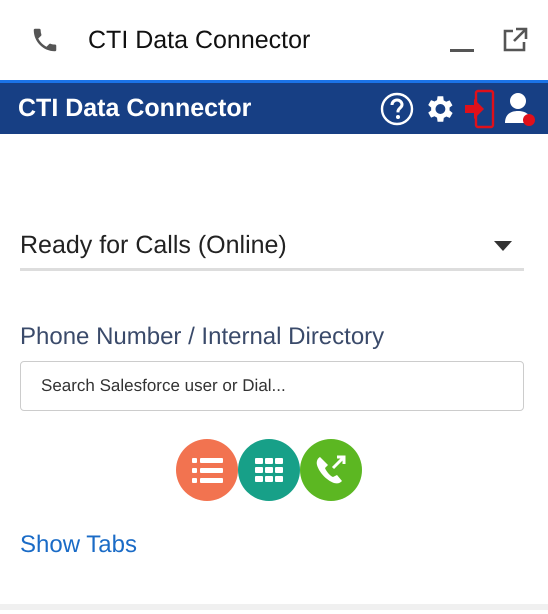  I want to click on field-label: Phone Number / Internal Directory, so click(203, 337).